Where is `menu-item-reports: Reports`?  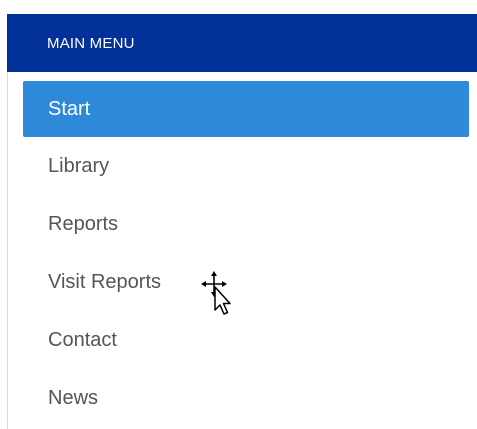
menu-item-reports: Reports is located at coordinates (242, 224).